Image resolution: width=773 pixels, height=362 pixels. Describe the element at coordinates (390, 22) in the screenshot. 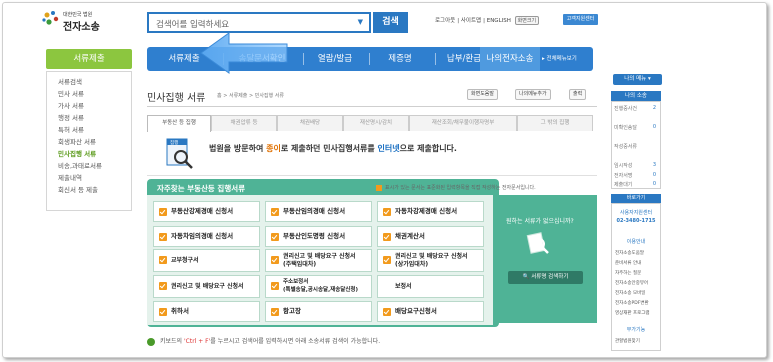

I see `search-button: 검색` at that location.